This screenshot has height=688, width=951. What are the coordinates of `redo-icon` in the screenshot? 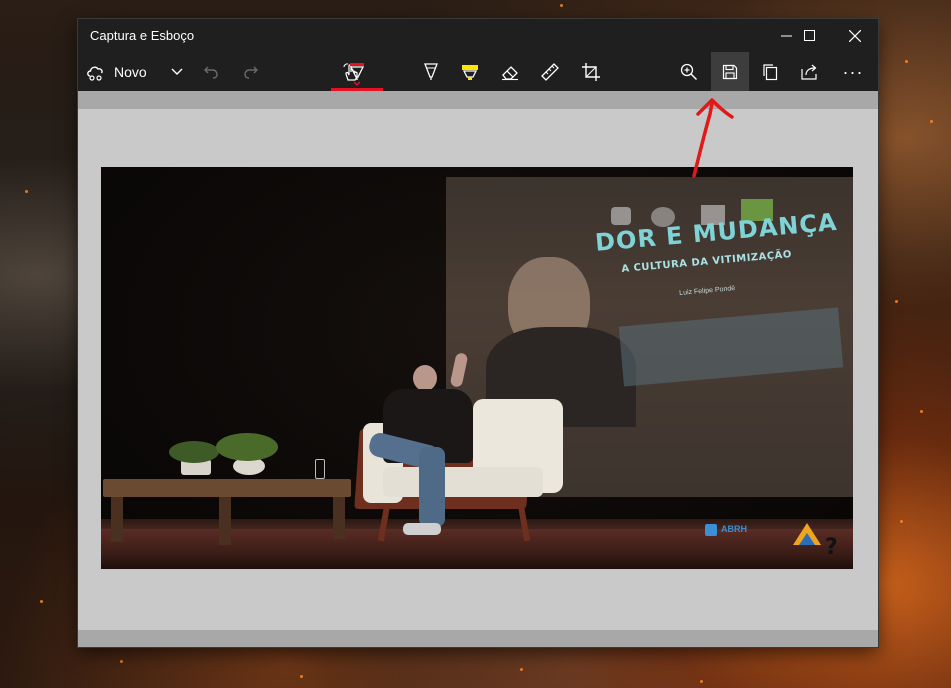 It's located at (251, 72).